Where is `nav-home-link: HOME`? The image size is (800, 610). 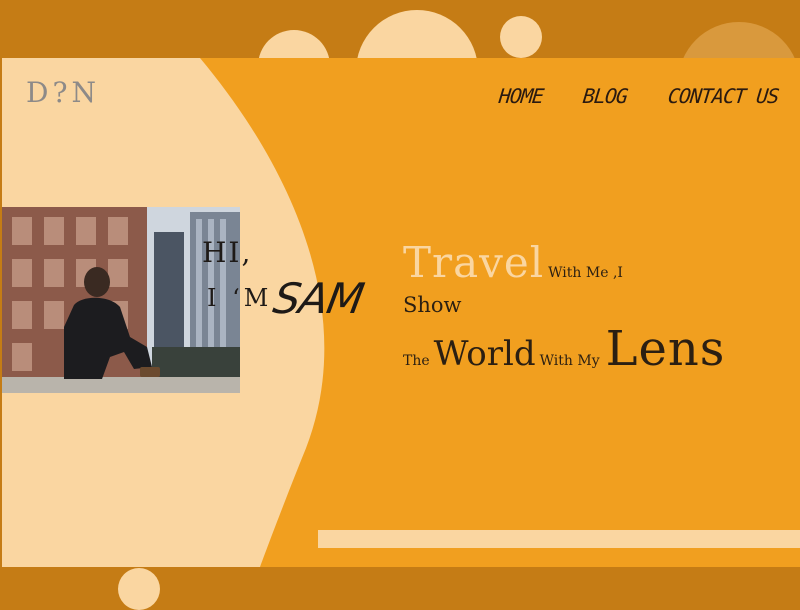
nav-home-link: HOME is located at coordinates (521, 96).